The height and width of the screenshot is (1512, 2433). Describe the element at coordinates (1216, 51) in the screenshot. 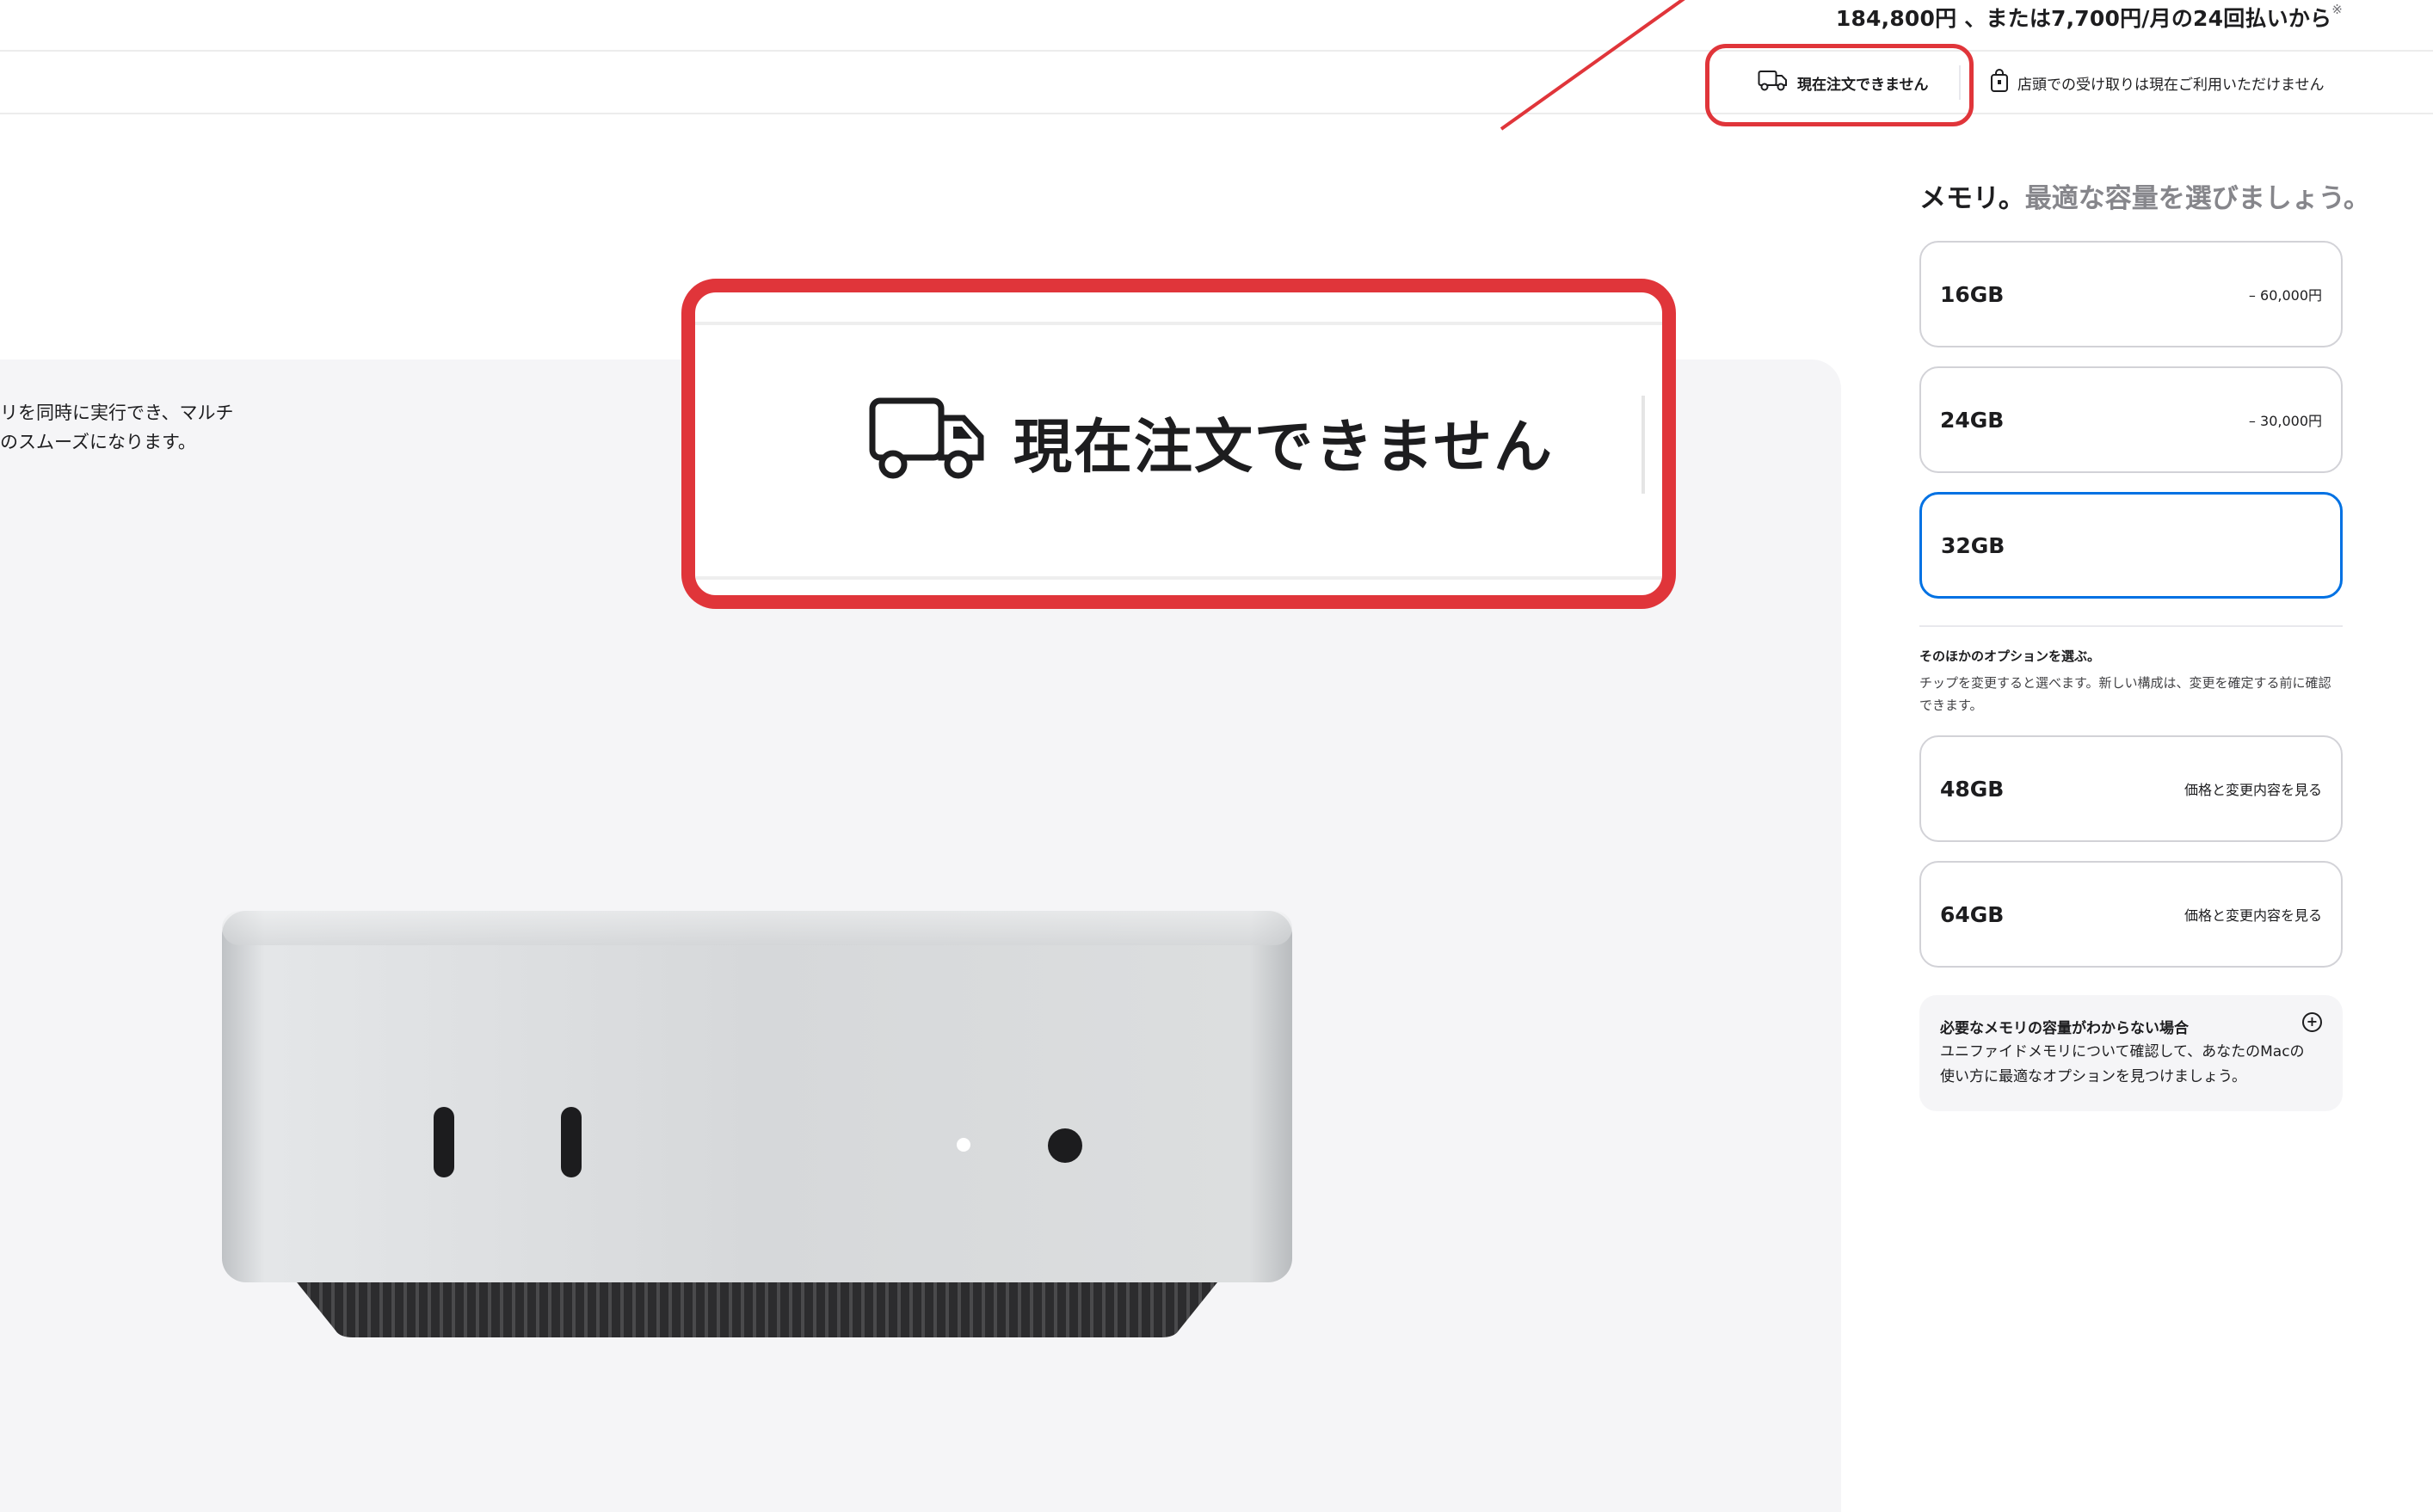

I see `header-divider` at that location.